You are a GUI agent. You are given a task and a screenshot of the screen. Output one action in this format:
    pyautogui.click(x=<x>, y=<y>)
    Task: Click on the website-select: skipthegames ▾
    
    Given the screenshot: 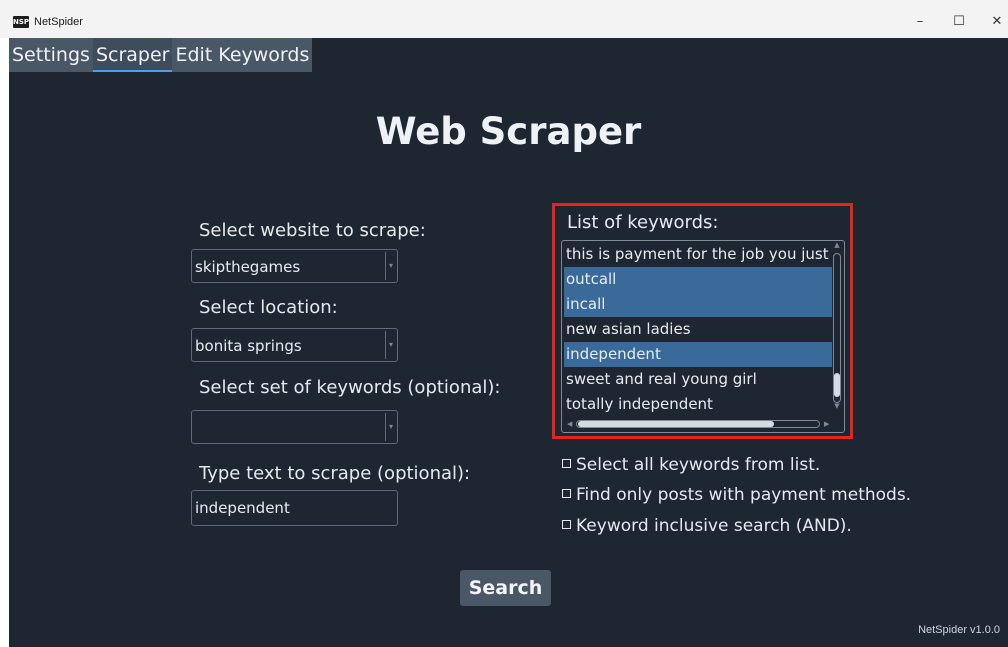 What is the action you would take?
    pyautogui.click(x=294, y=266)
    